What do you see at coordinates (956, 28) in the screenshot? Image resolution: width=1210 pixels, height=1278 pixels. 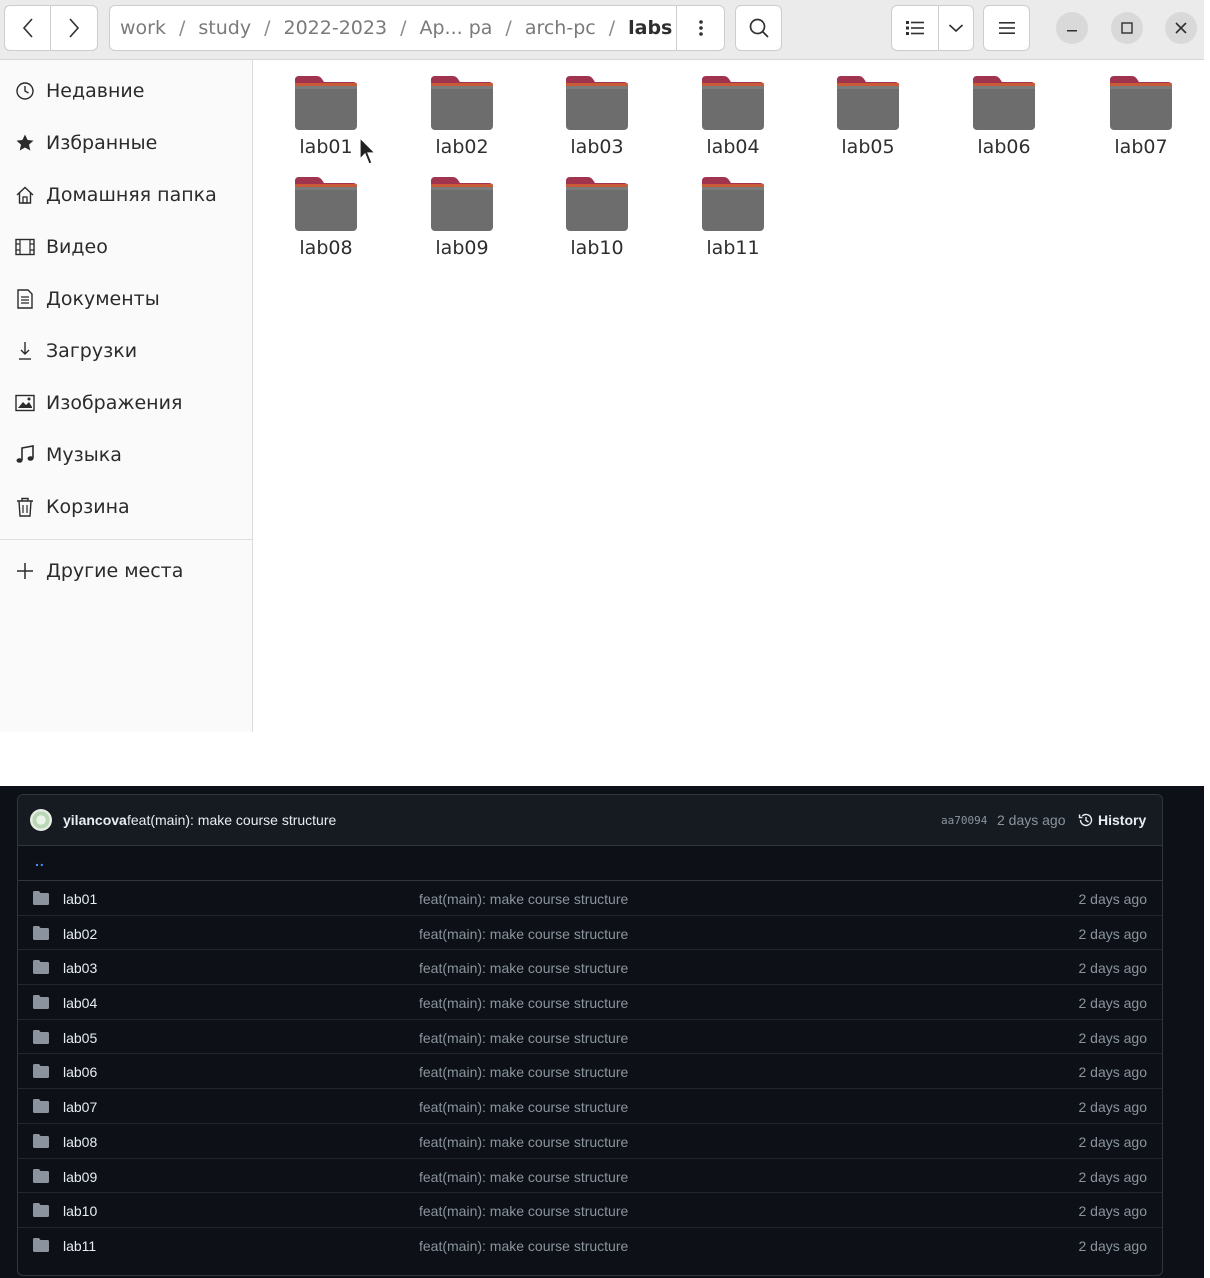 I see `view-options-dropdown` at bounding box center [956, 28].